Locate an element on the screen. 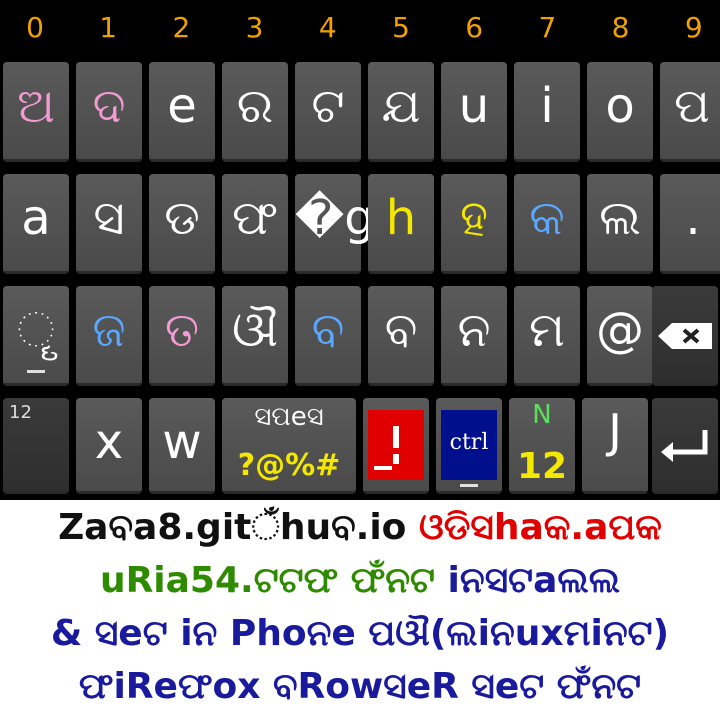  key-r1-c2: ଦ is located at coordinates (109, 112).